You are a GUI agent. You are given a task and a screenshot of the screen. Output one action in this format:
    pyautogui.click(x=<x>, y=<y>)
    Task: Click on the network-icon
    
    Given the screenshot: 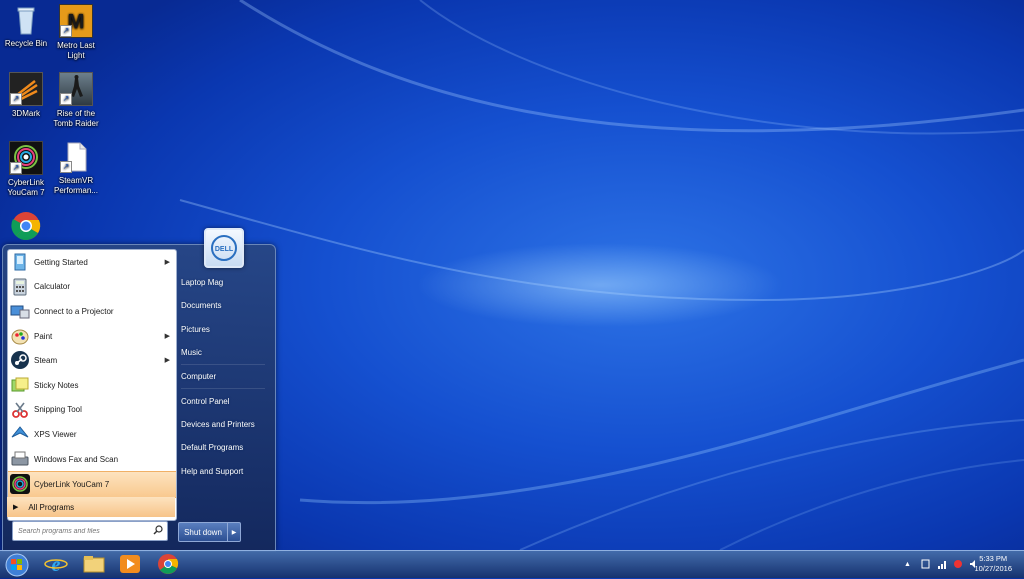 What is the action you would take?
    pyautogui.click(x=942, y=565)
    